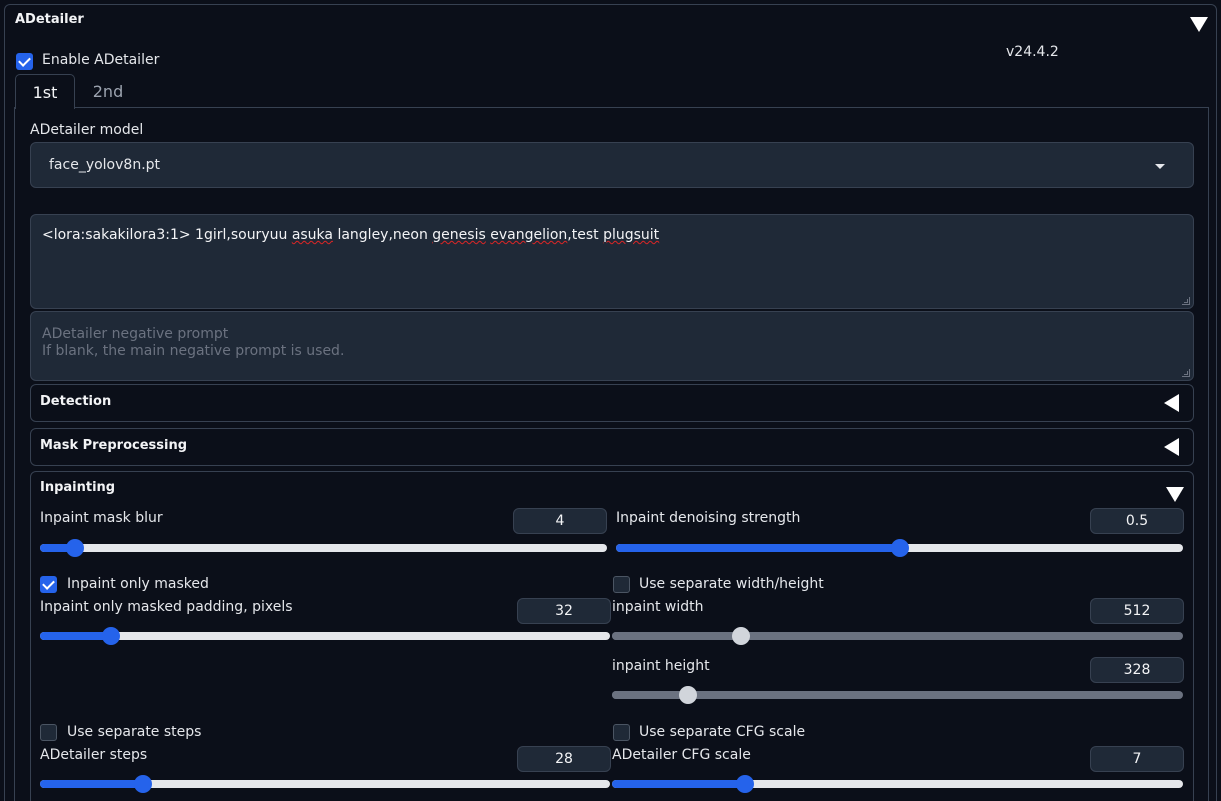  I want to click on panel-title: ADetailer, so click(49, 19).